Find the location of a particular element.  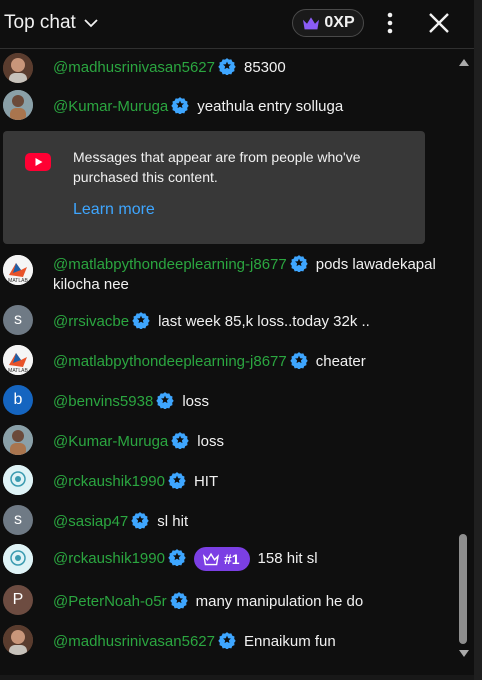

message-text: Ennaikum fun is located at coordinates (290, 641).